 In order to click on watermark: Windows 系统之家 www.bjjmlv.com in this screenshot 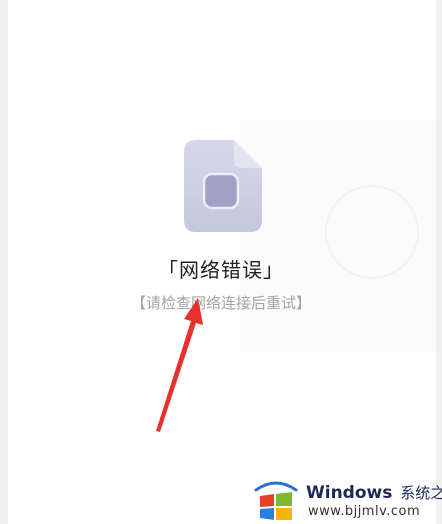, I will do `click(347, 500)`.